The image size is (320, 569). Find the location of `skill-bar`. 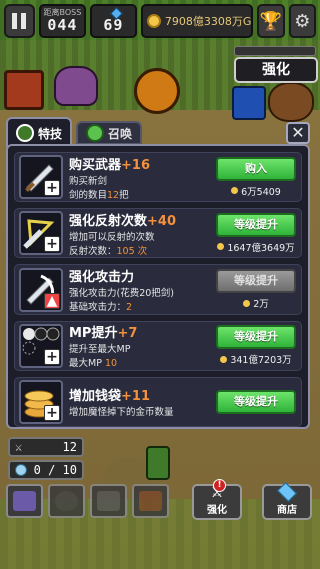

skill-bar is located at coordinates (87, 501).